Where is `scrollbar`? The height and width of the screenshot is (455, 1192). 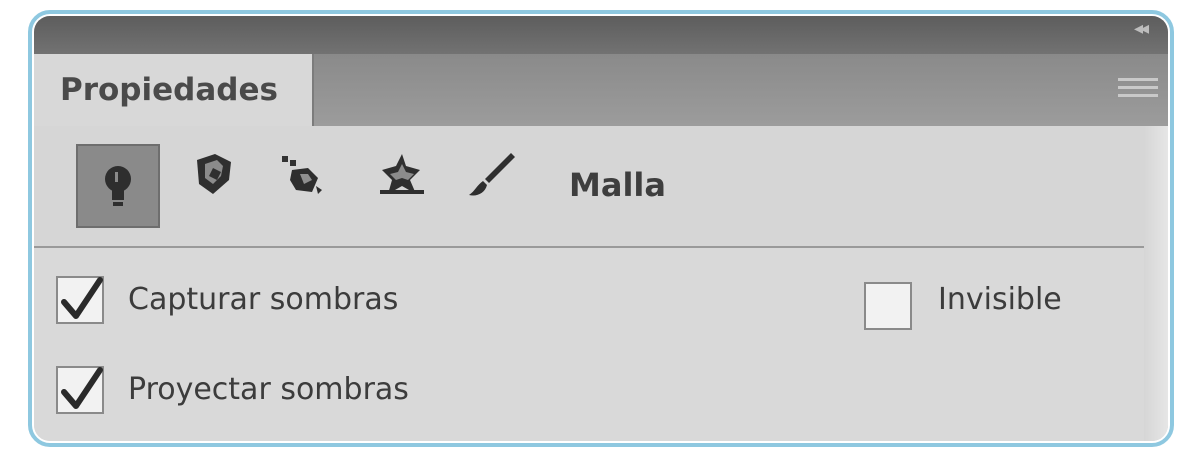
scrollbar is located at coordinates (1156, 283).